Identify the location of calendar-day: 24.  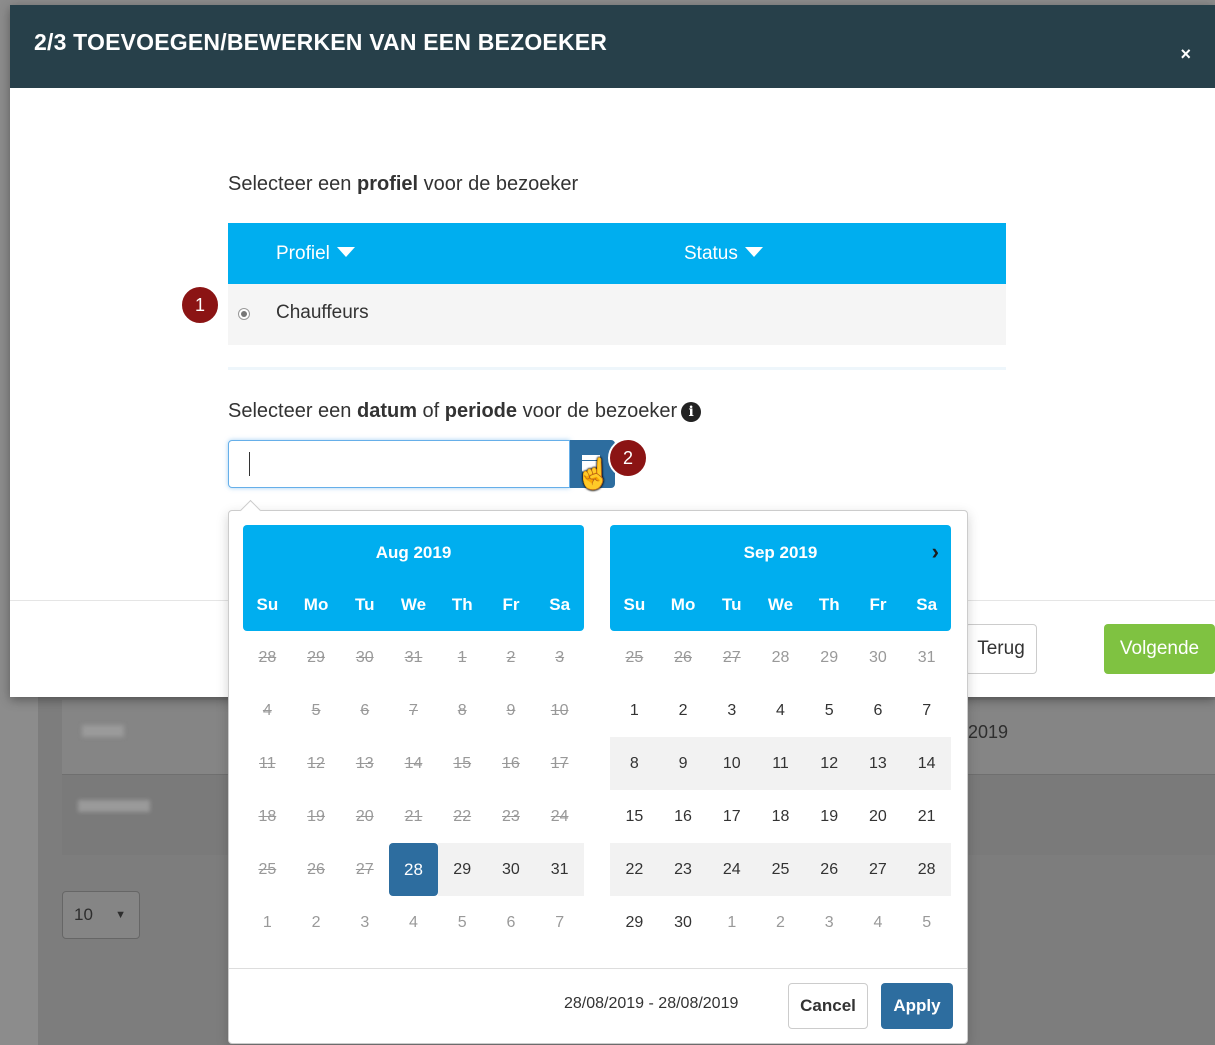
(732, 869).